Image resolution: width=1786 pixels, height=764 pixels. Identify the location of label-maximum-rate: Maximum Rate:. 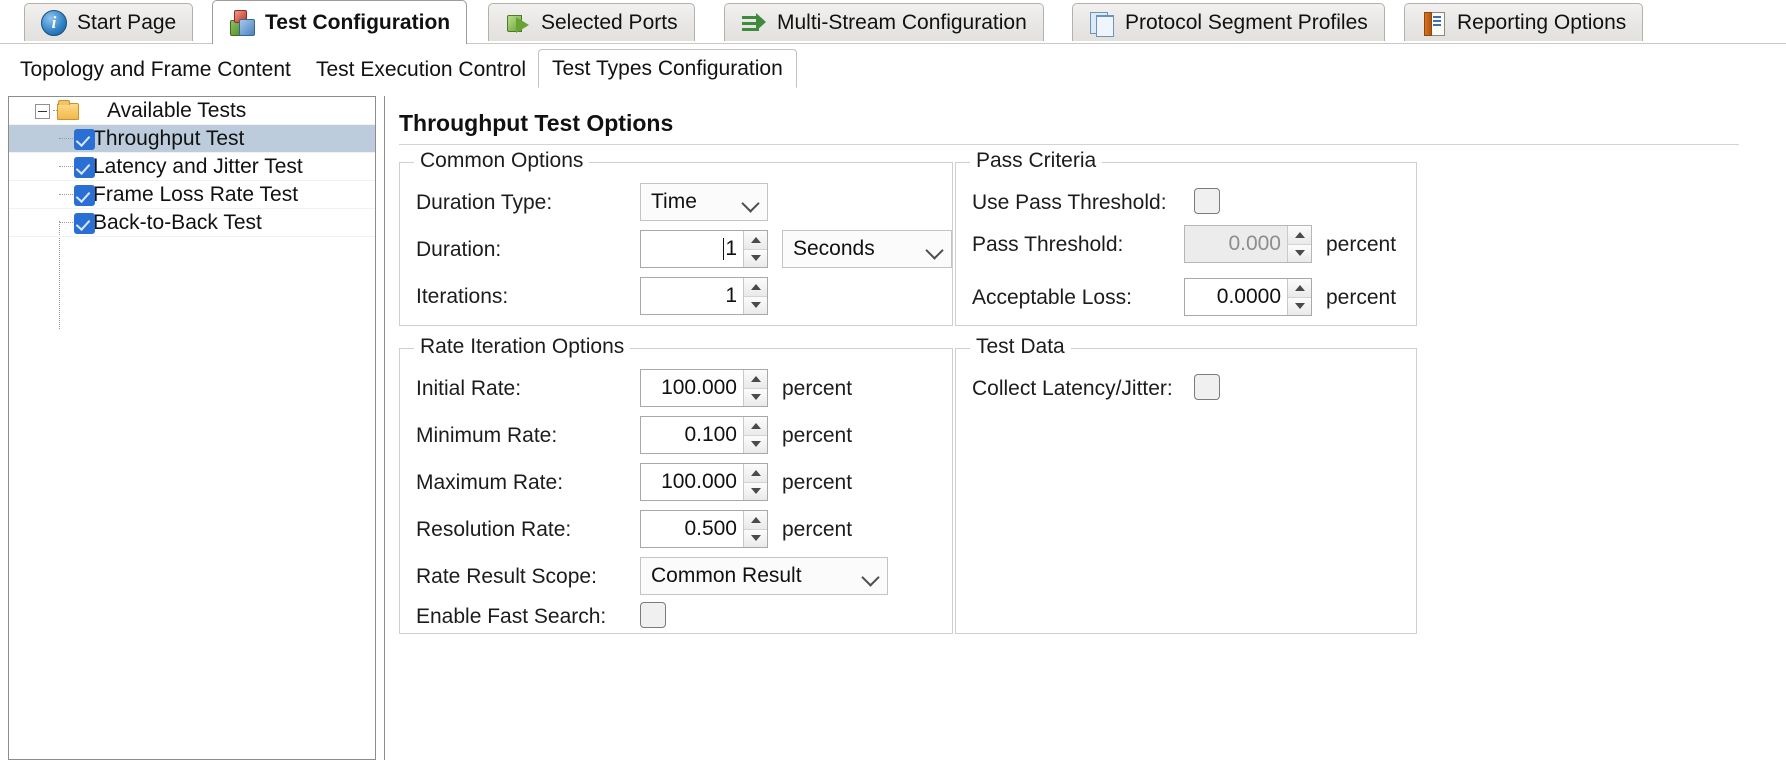
(490, 482).